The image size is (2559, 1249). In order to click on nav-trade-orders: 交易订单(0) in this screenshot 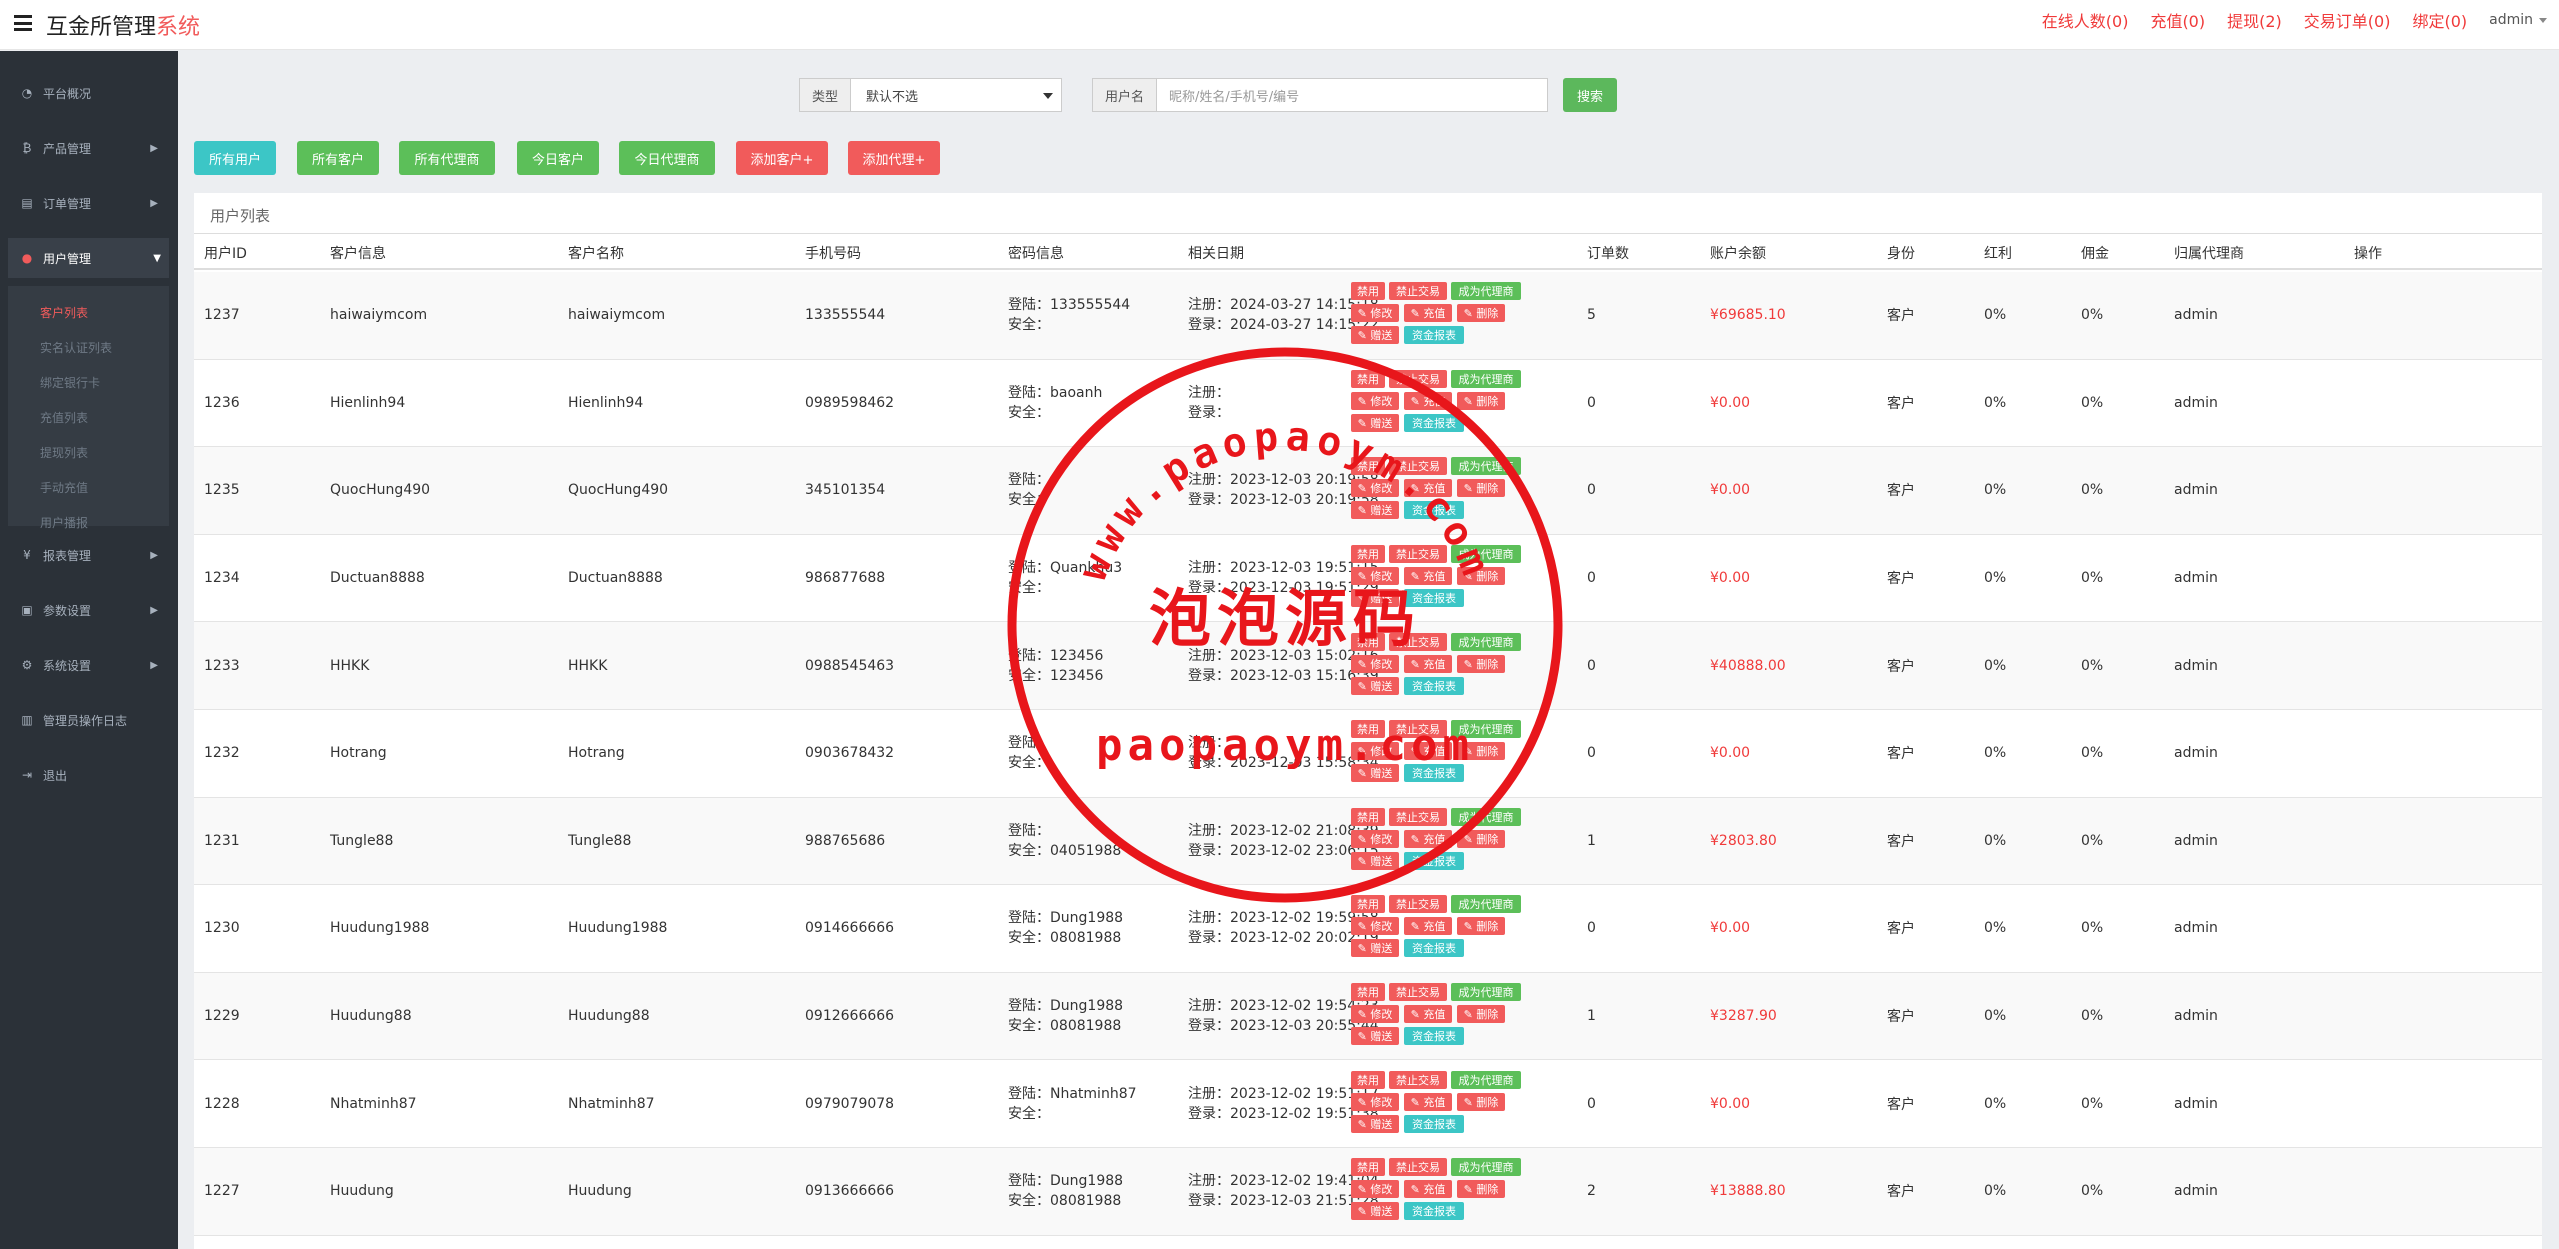, I will do `click(2347, 20)`.